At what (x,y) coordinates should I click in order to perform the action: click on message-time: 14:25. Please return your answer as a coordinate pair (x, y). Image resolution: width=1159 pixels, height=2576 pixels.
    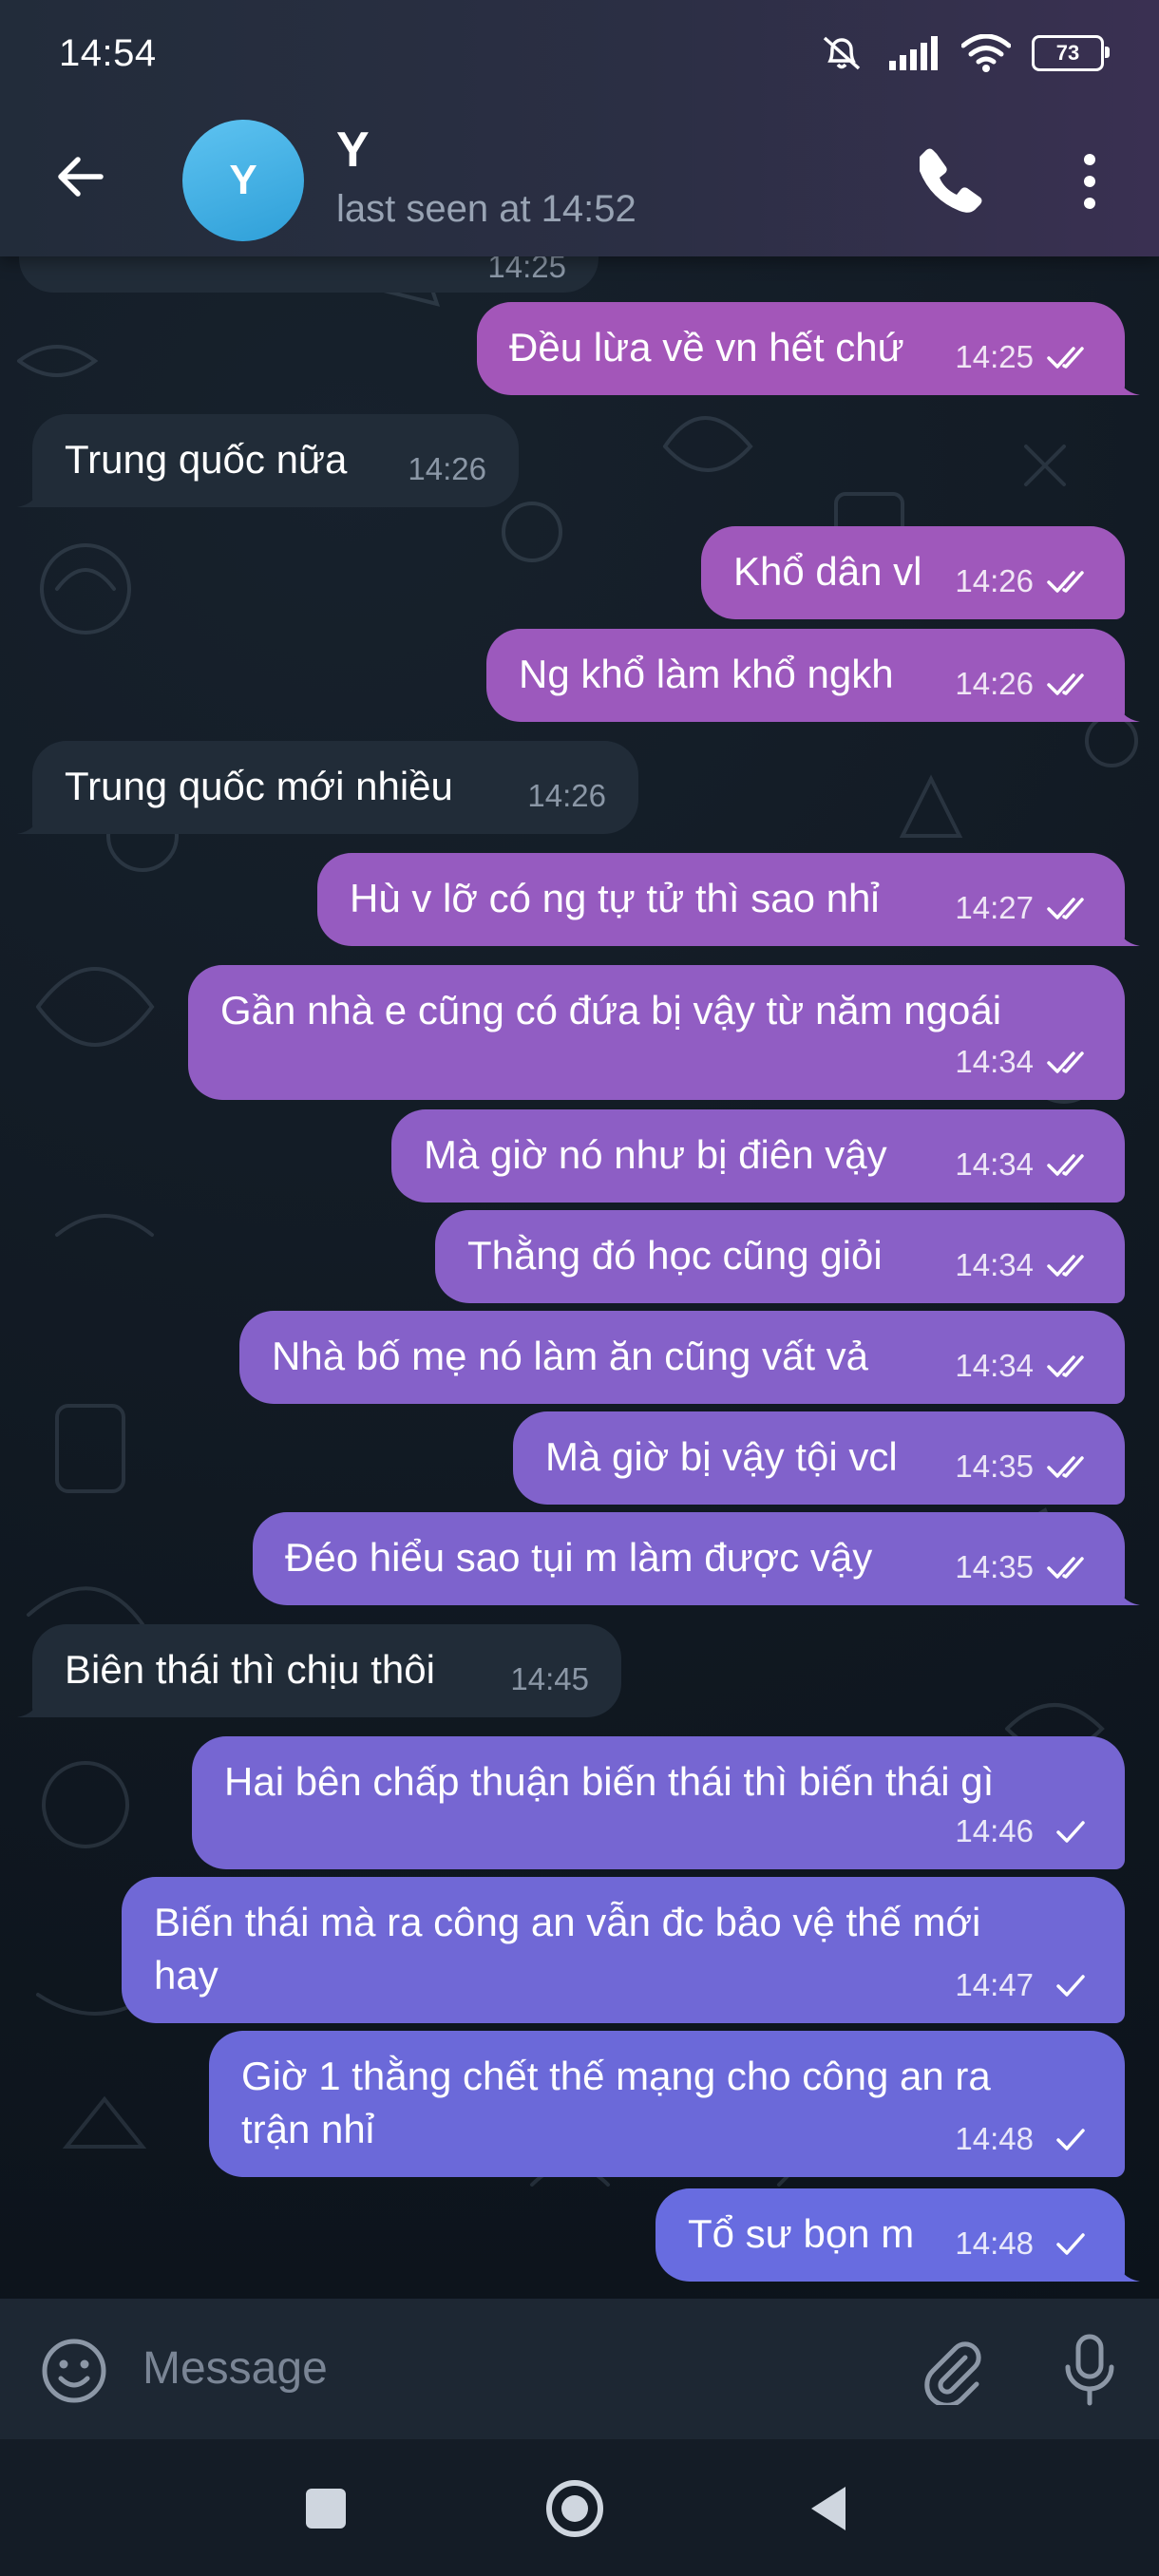
    Looking at the image, I should click on (994, 356).